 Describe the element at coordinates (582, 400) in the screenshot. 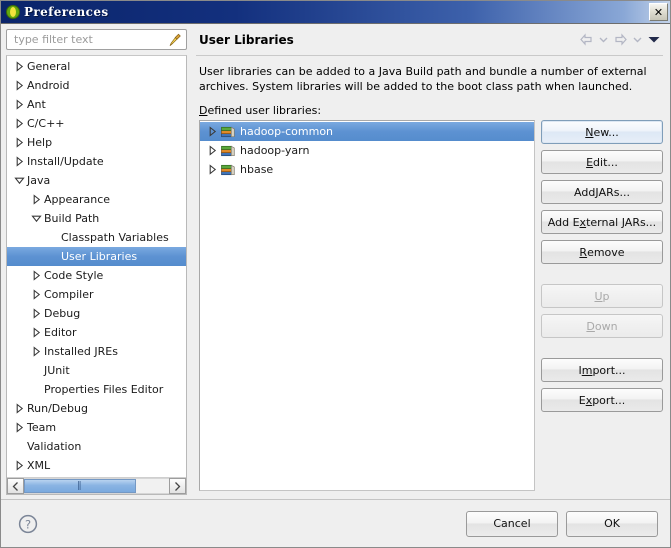

I see `button-label-pre: E` at that location.